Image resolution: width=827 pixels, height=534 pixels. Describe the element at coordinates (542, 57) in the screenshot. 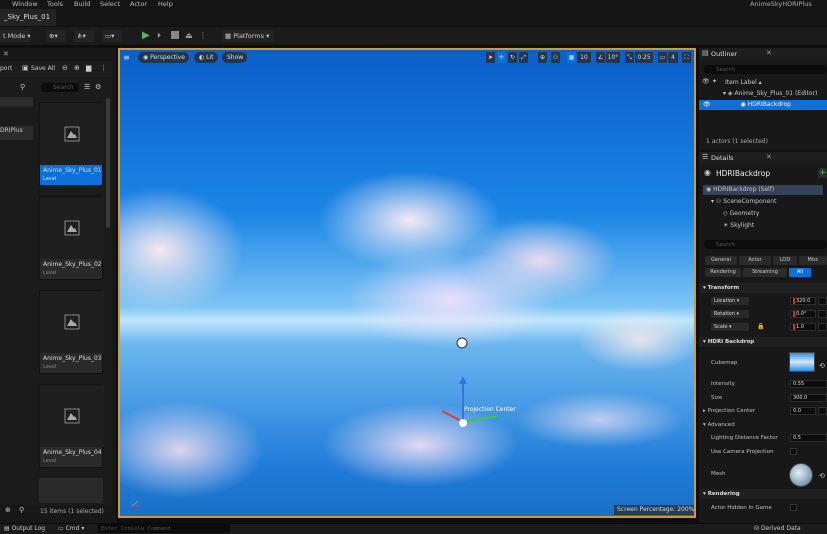

I see `world-space-icon: ⊕` at that location.